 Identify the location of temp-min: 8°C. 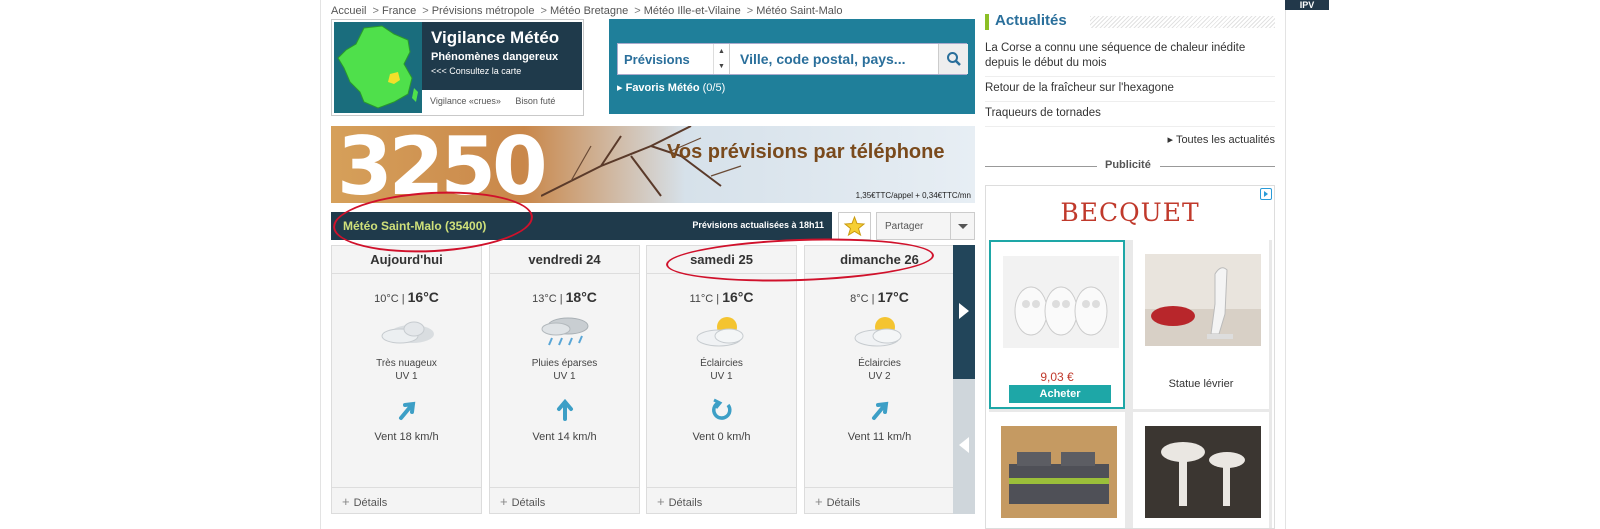
(859, 299).